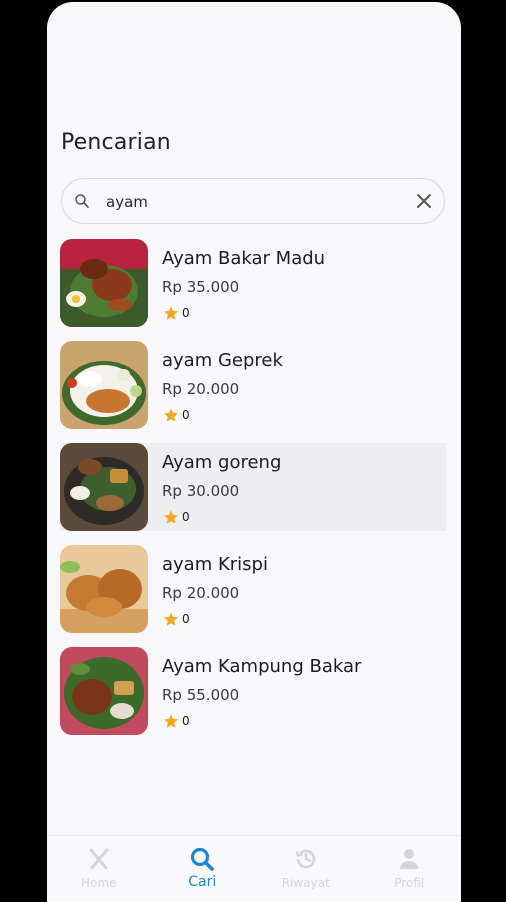 The image size is (506, 902). What do you see at coordinates (99, 883) in the screenshot?
I see `nav-label: Home` at bounding box center [99, 883].